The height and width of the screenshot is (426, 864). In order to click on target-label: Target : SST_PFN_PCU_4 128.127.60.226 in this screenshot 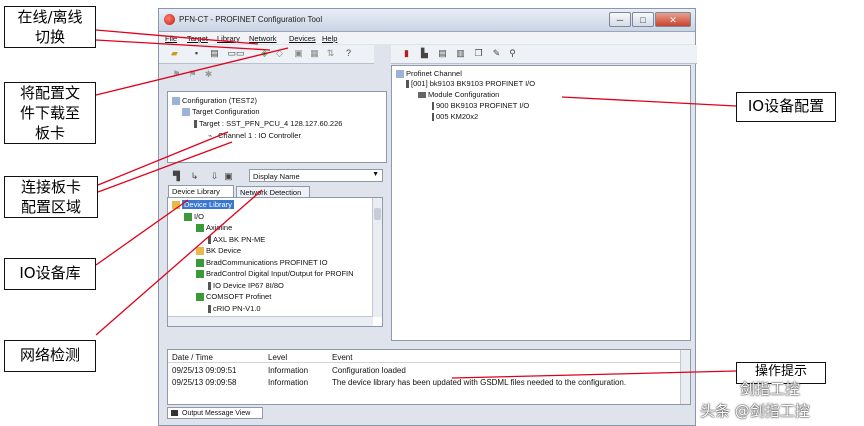, I will do `click(271, 123)`.